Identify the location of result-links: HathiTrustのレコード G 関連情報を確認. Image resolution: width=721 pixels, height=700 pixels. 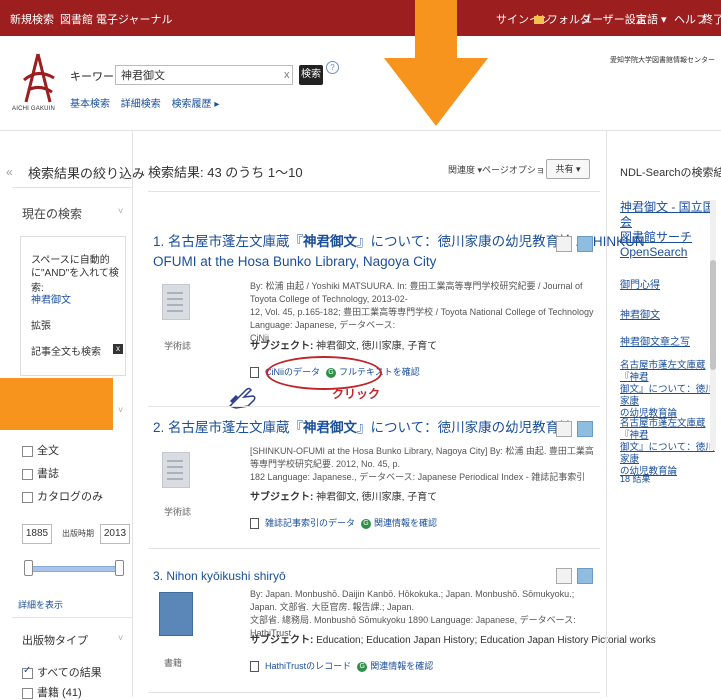
(341, 666).